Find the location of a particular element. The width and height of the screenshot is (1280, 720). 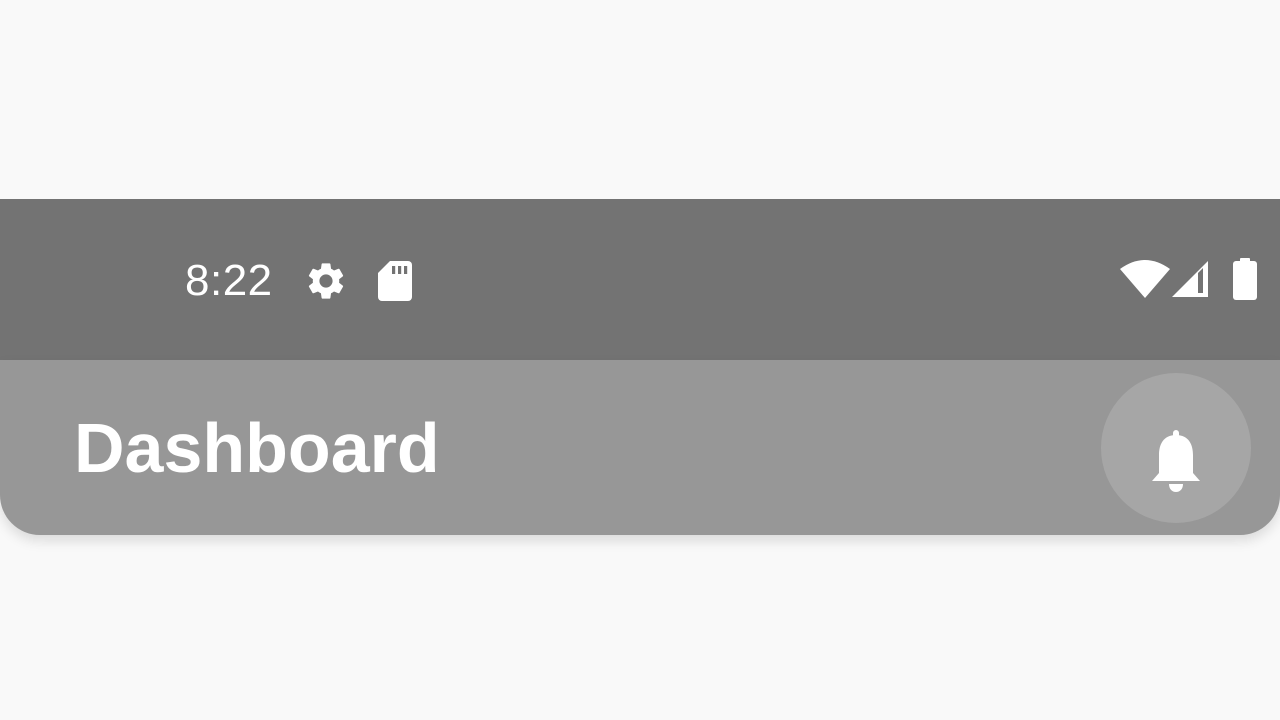

notifications-button is located at coordinates (1176, 448).